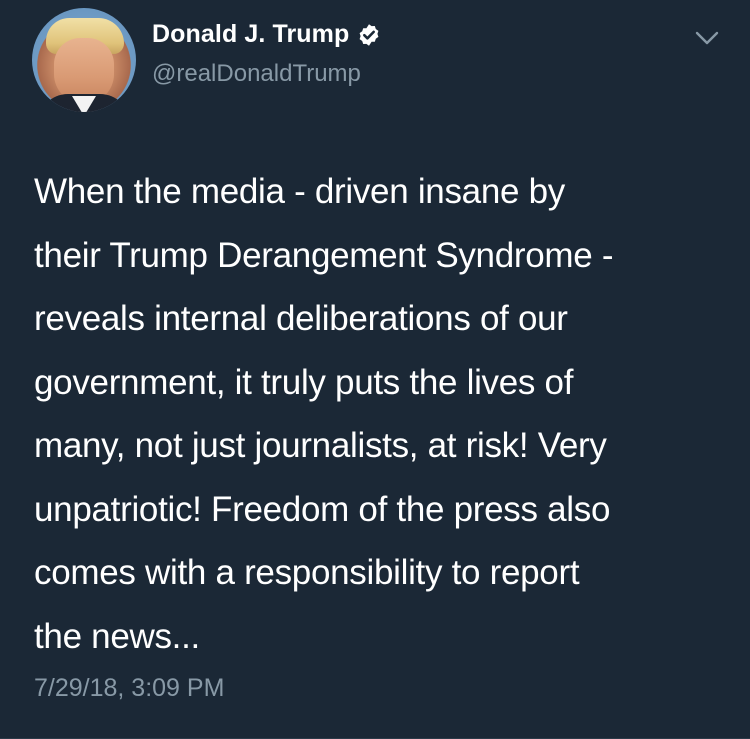 This screenshot has width=750, height=739. Describe the element at coordinates (707, 38) in the screenshot. I see `chevron-down-icon` at that location.